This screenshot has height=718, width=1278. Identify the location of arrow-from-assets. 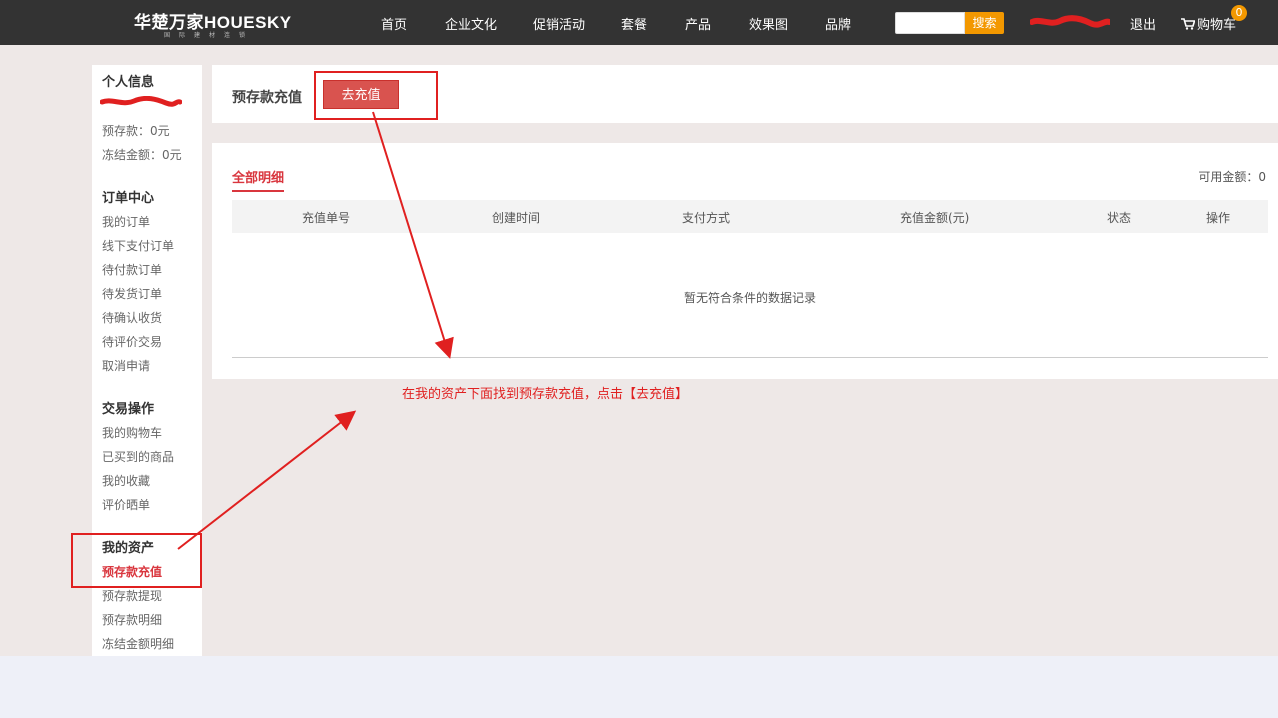
(267, 480).